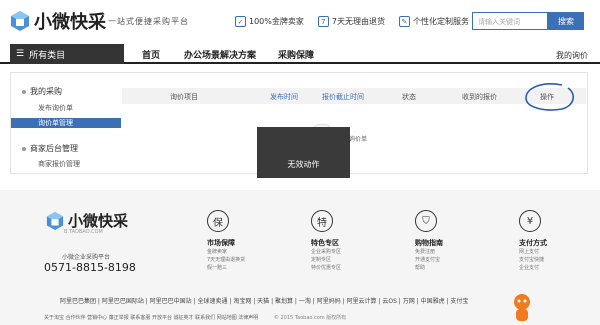 The height and width of the screenshot is (325, 600). I want to click on special-icon: 特, so click(322, 221).